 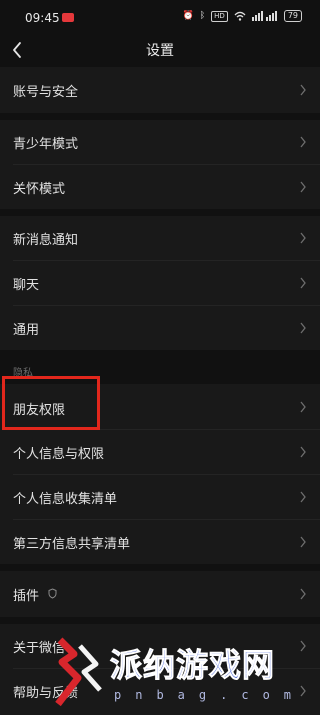 I want to click on group-account: 账号与安全, so click(x=160, y=90).